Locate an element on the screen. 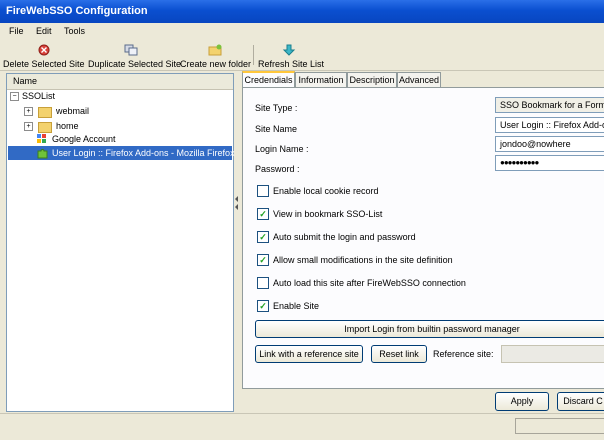  view-bookmark-checkbox: ✓ is located at coordinates (263, 214).